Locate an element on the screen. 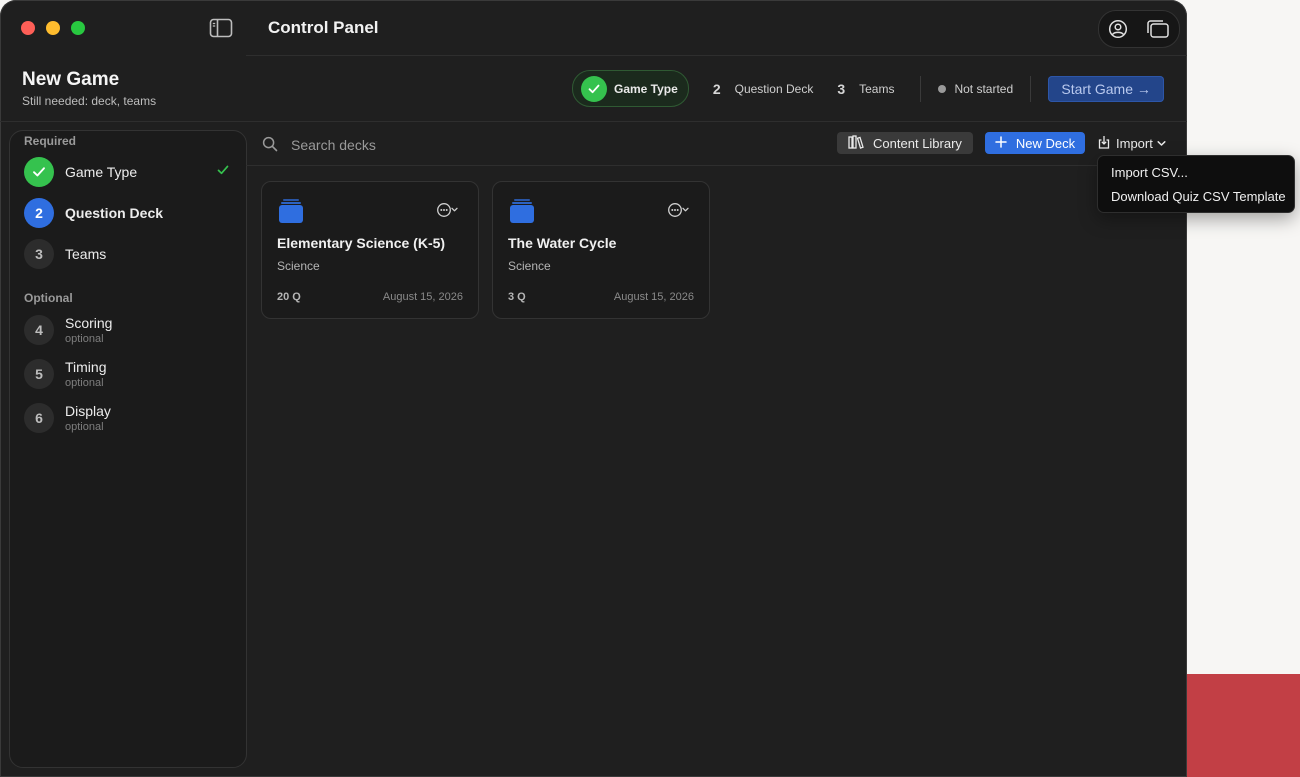  new-deck-label: New Deck is located at coordinates (1045, 143).